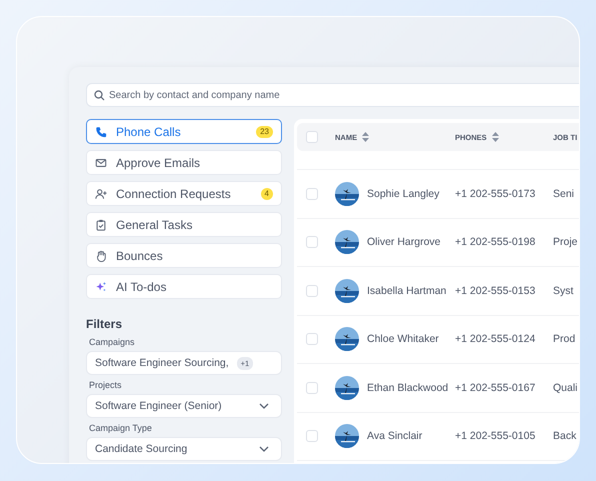  I want to click on dropdown: Software Engineer (Senior), so click(184, 406).